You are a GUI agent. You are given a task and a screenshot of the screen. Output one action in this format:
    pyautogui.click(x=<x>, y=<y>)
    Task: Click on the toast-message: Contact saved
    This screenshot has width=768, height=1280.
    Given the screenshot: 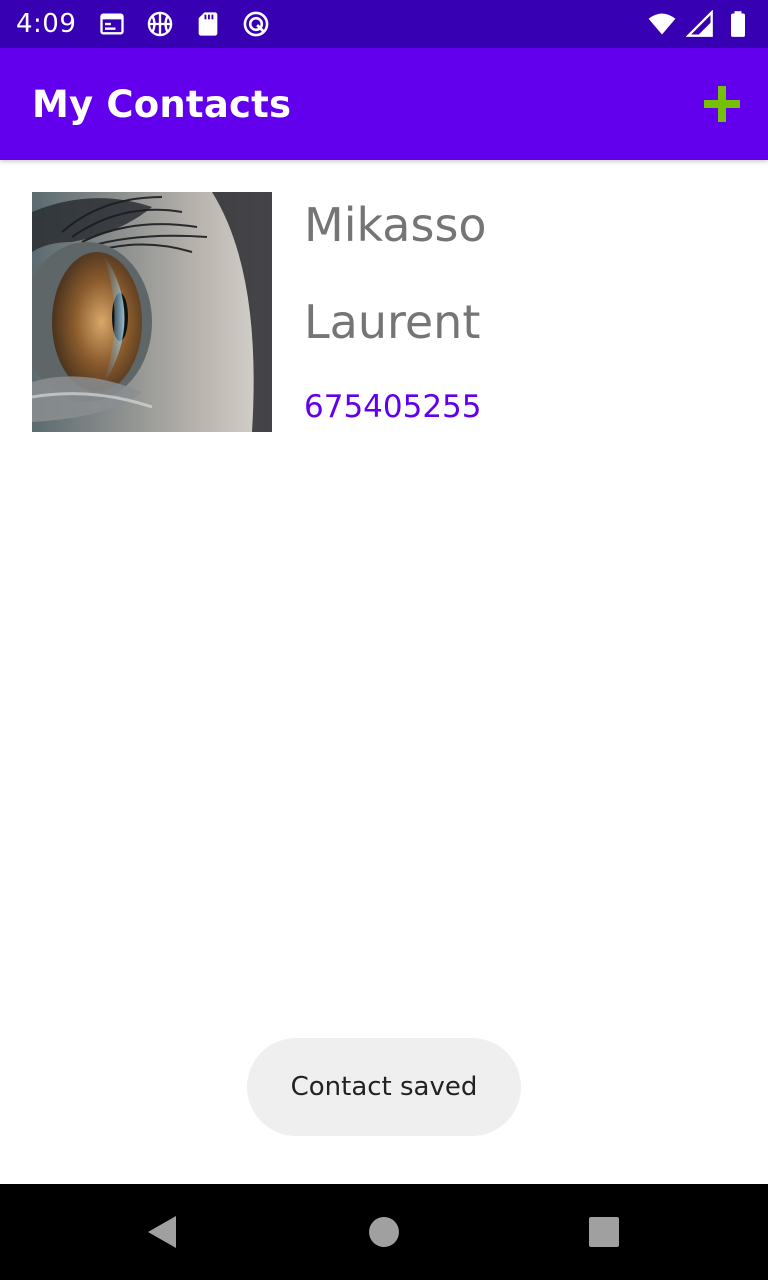 What is the action you would take?
    pyautogui.click(x=384, y=1087)
    